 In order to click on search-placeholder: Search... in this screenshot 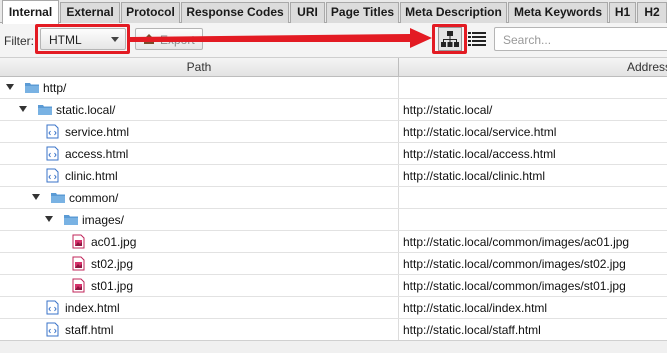, I will do `click(527, 40)`.